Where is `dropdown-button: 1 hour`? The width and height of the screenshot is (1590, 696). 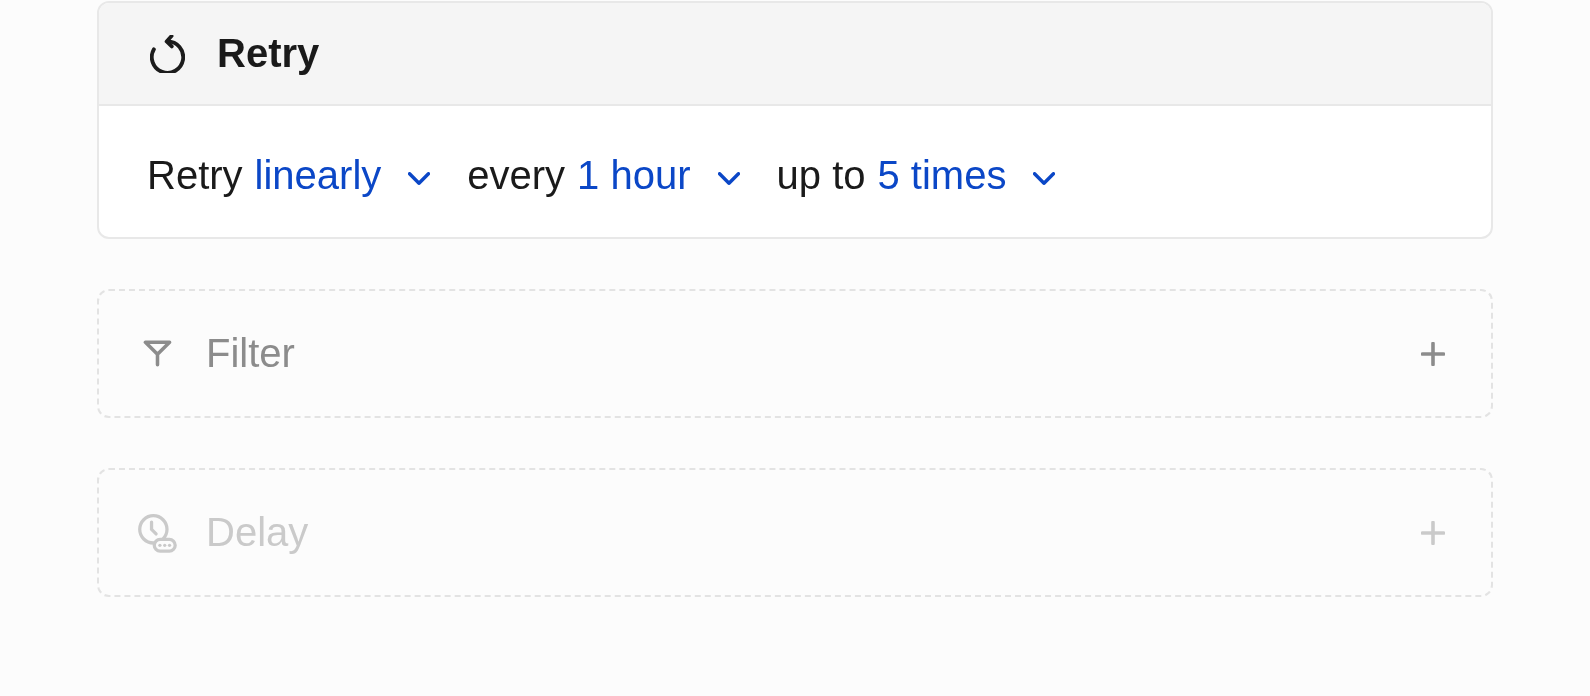
dropdown-button: 1 hour is located at coordinates (658, 175).